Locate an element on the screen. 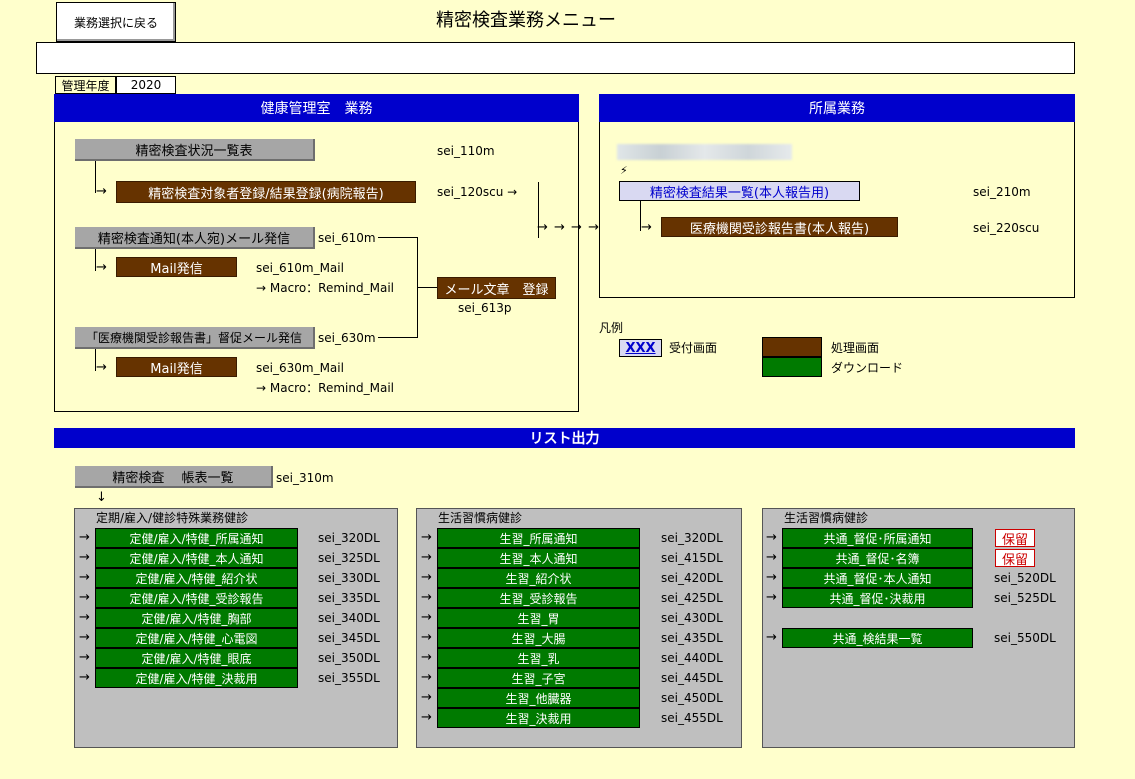 The height and width of the screenshot is (779, 1135). download-button: 生習_乳 is located at coordinates (538, 658).